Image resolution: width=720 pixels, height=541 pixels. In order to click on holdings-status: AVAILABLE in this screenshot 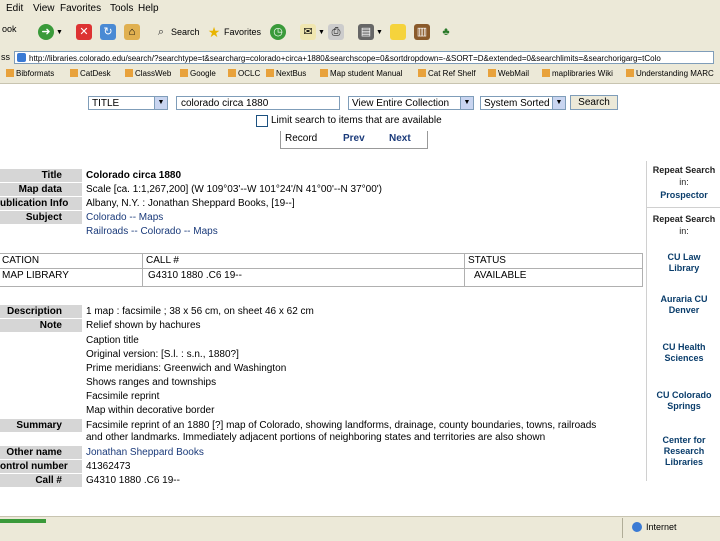, I will do `click(500, 275)`.